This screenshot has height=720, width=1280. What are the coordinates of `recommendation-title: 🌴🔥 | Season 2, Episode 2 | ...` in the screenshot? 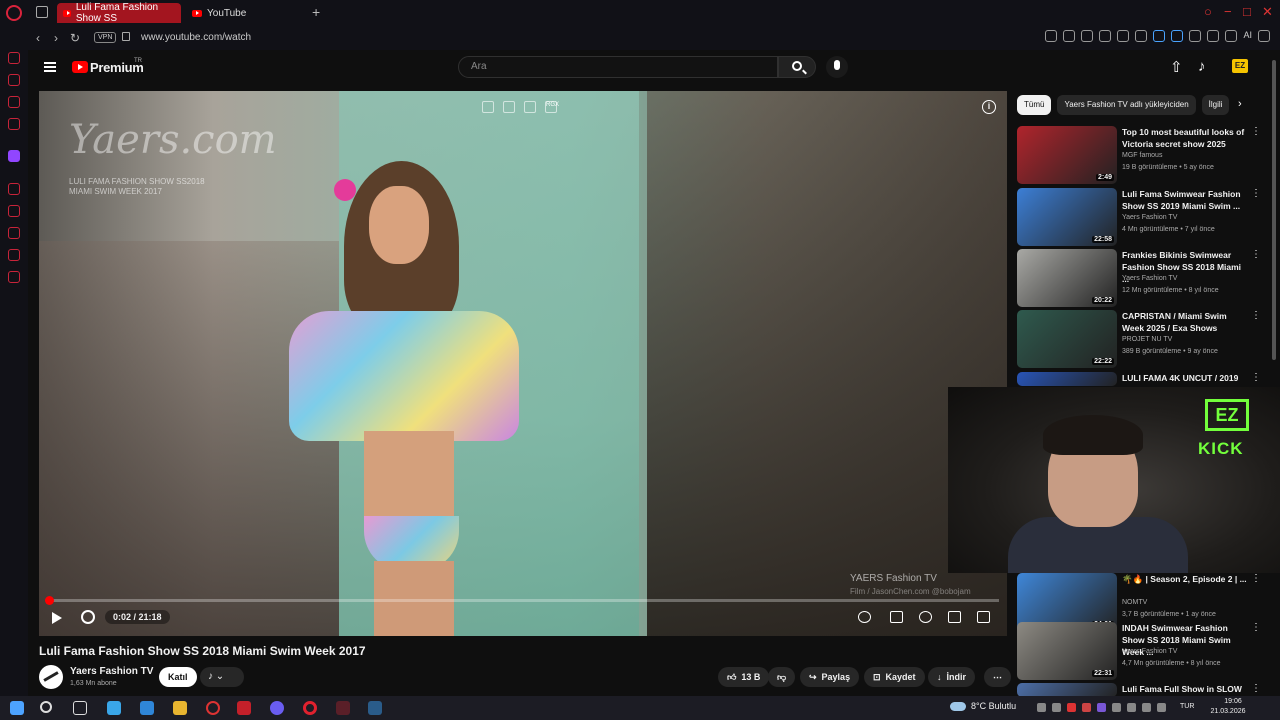 It's located at (1186, 579).